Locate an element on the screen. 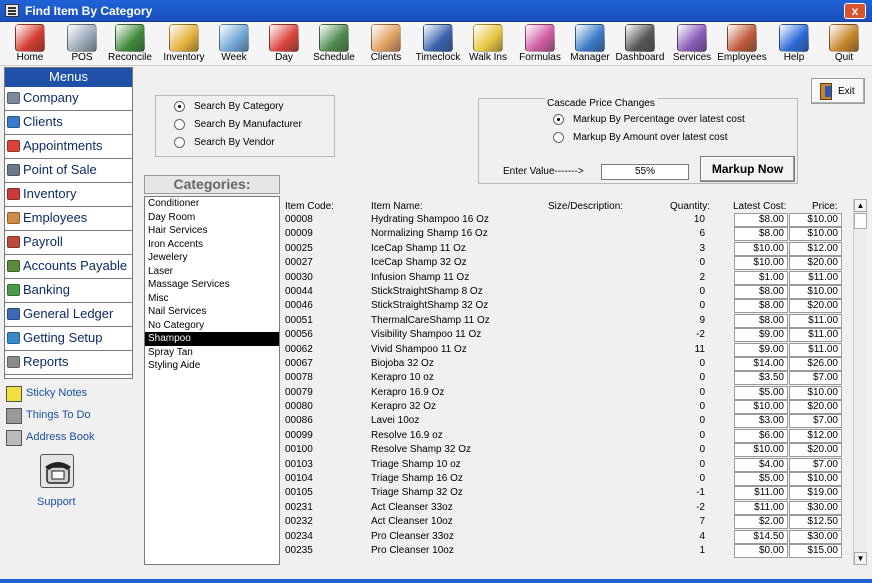 This screenshot has height=583, width=872. category-item: Laser is located at coordinates (212, 272).